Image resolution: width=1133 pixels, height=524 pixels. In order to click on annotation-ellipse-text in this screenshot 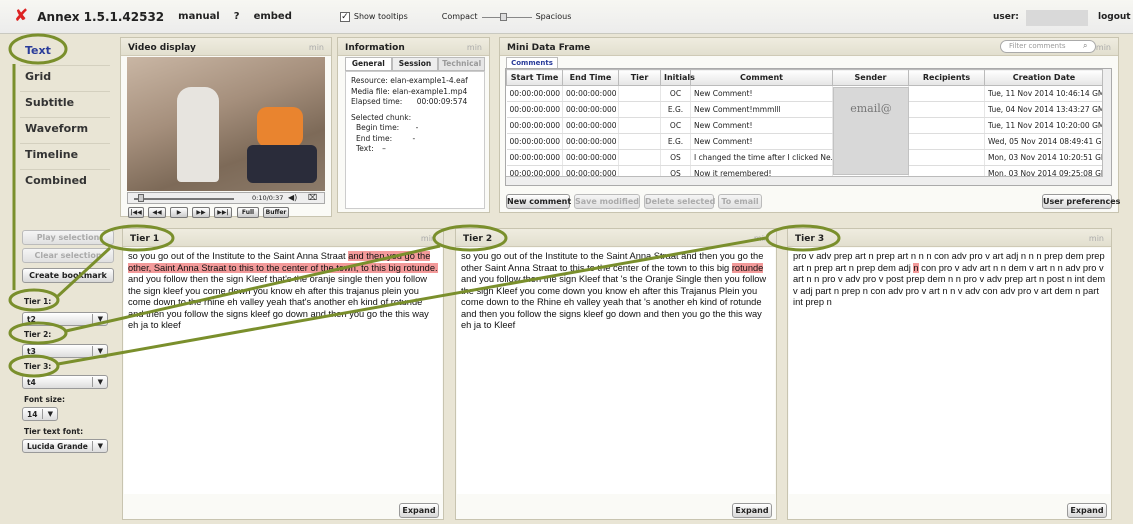, I will do `click(38, 49)`.